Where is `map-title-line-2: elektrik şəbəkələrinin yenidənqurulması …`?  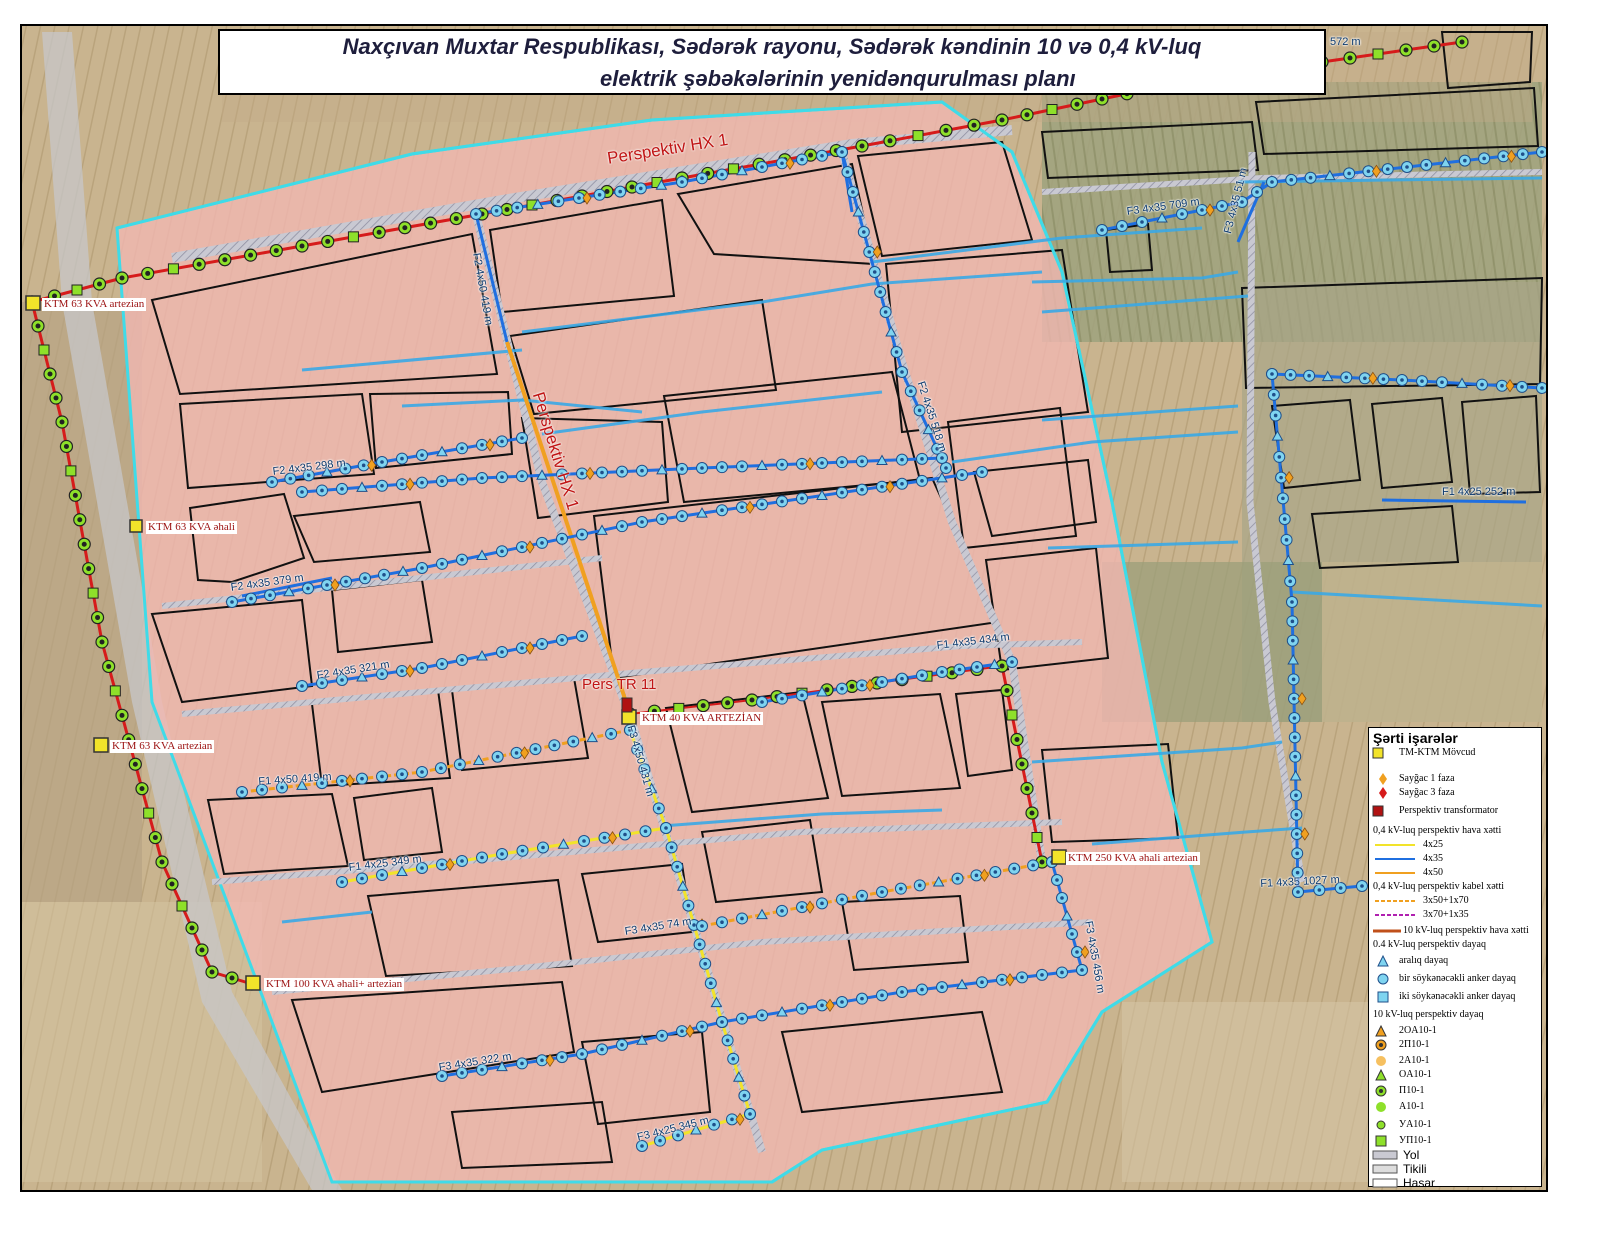
map-title-line-2: elektrik şəbəkələrinin yenidənqurulması … is located at coordinates (838, 78).